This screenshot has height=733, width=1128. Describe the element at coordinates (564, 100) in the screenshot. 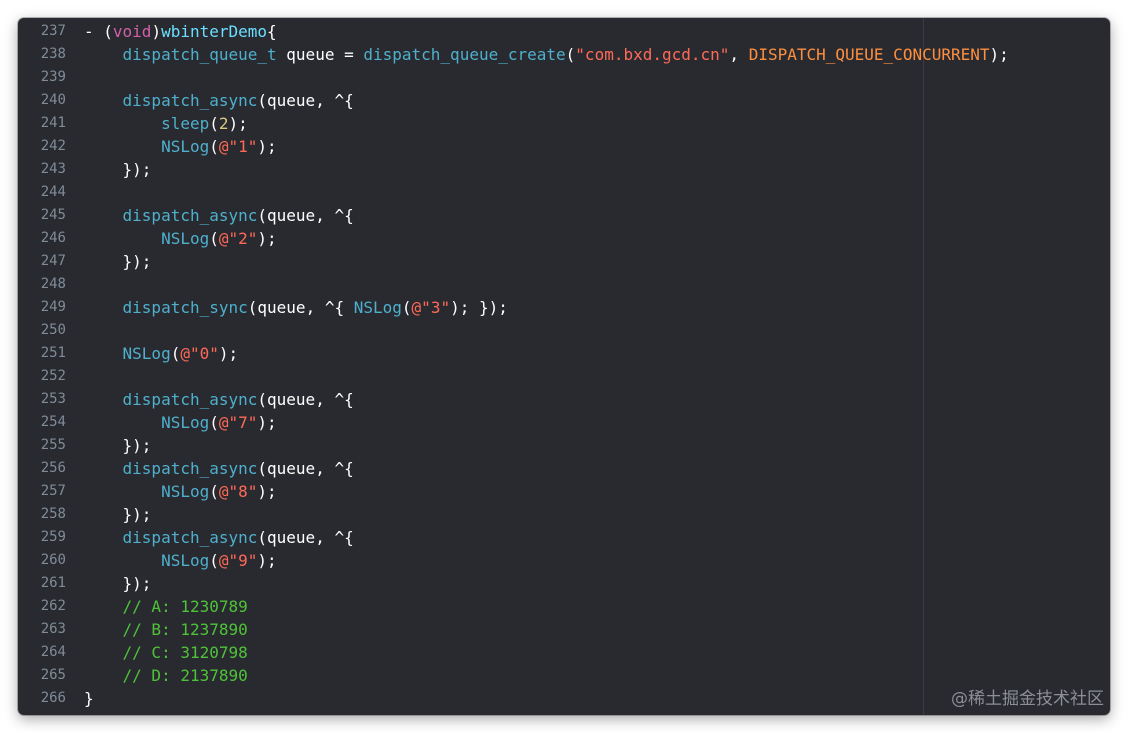

I see `code-line: 240 dispatch_async(queue, ^{` at that location.